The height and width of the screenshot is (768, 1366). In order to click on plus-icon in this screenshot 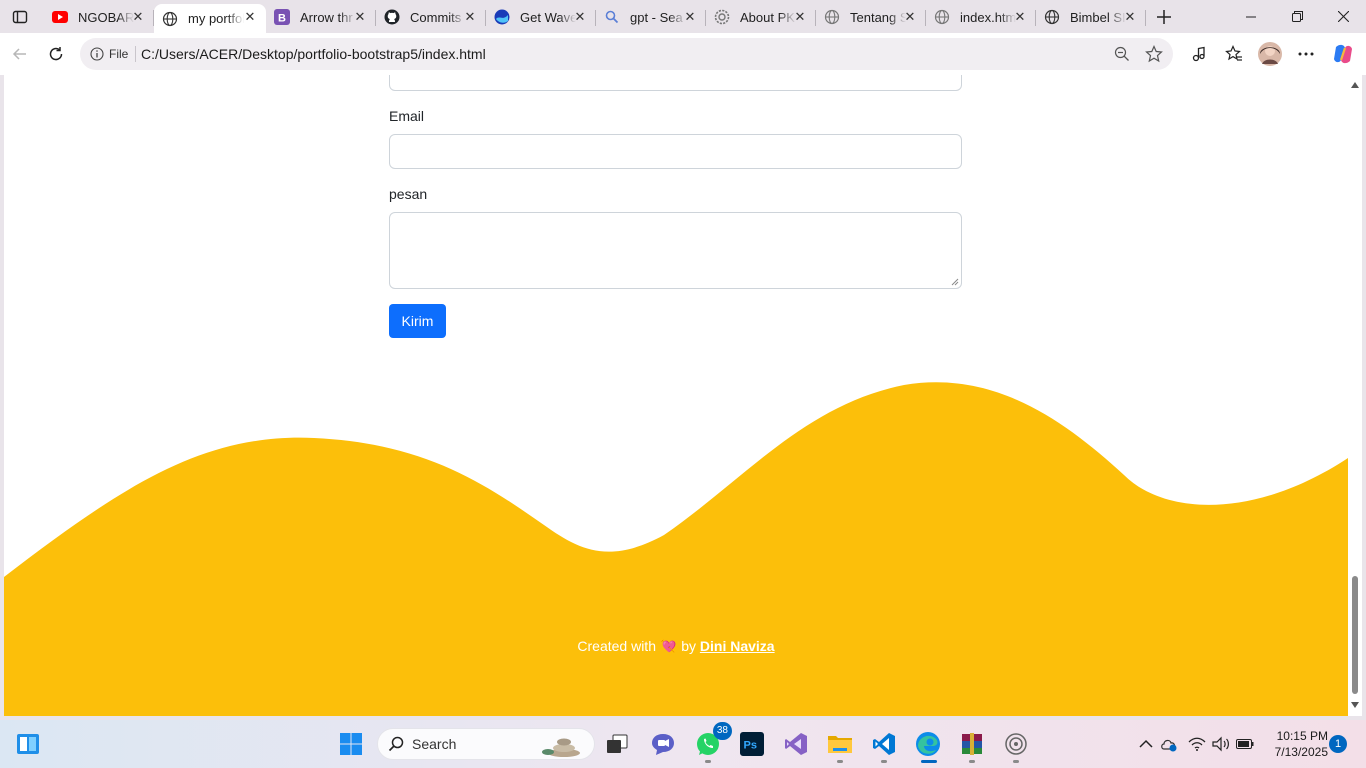, I will do `click(1164, 17)`.